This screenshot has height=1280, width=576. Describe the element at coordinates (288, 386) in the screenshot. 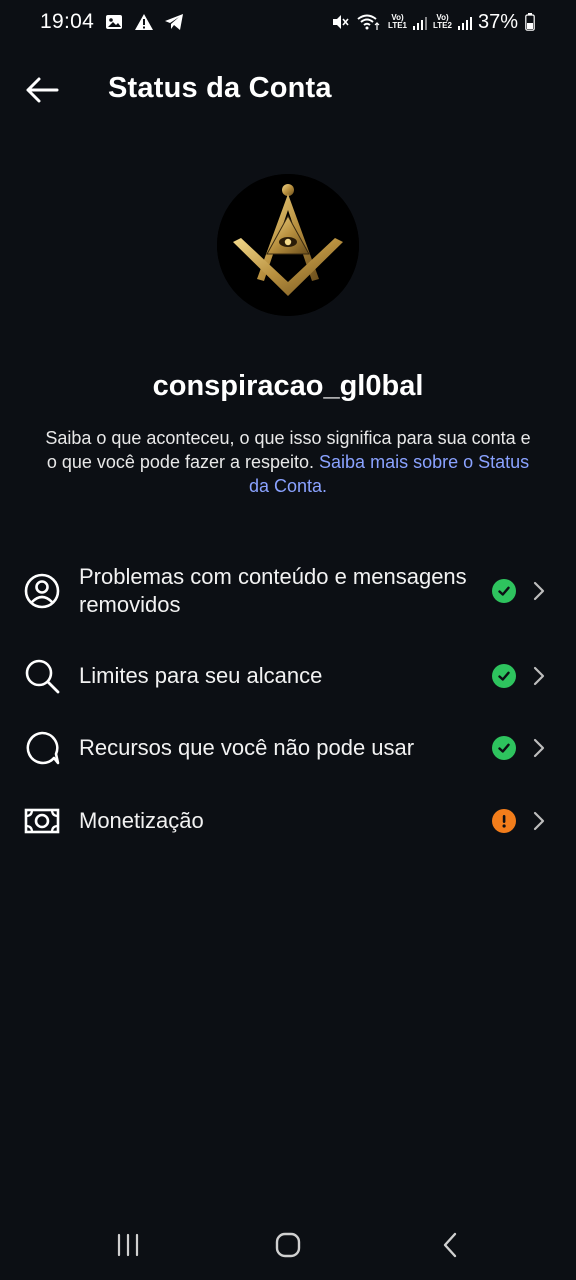

I see `username: conspiracao_gl0bal` at that location.